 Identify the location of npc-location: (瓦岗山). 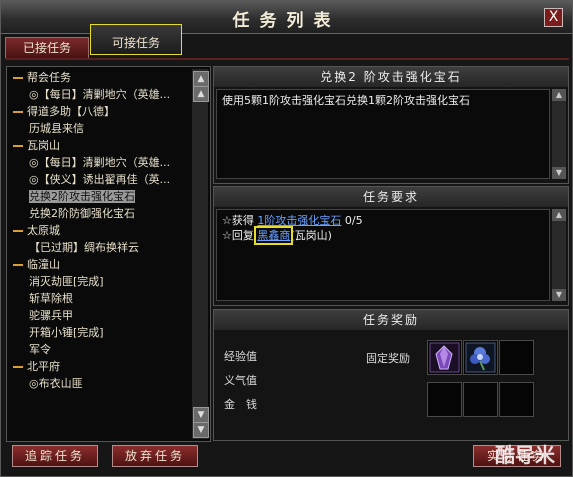
(311, 235).